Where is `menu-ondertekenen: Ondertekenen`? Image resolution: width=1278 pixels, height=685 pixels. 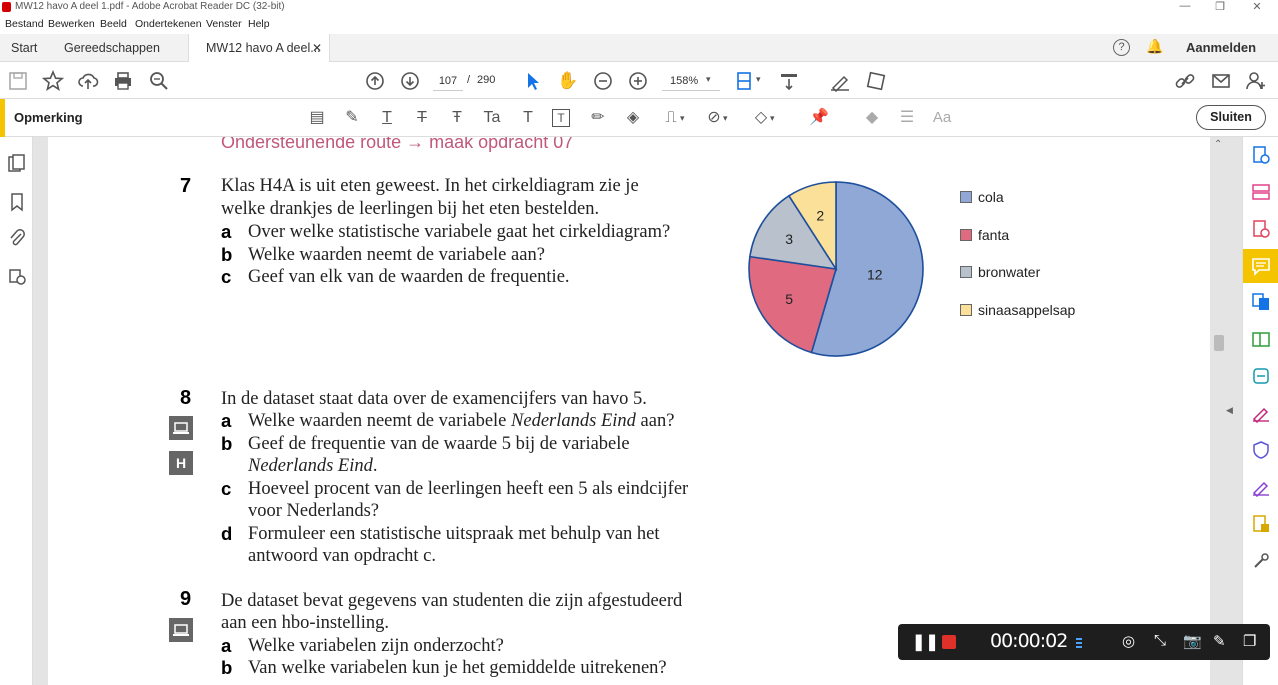
menu-ondertekenen: Ondertekenen is located at coordinates (168, 24).